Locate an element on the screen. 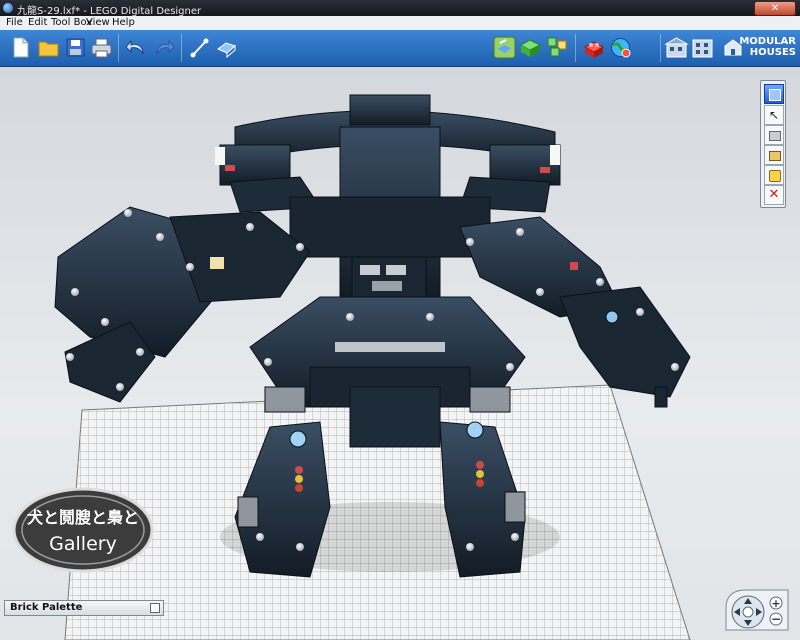 The height and width of the screenshot is (640, 800). guide-mode-button is located at coordinates (557, 47).